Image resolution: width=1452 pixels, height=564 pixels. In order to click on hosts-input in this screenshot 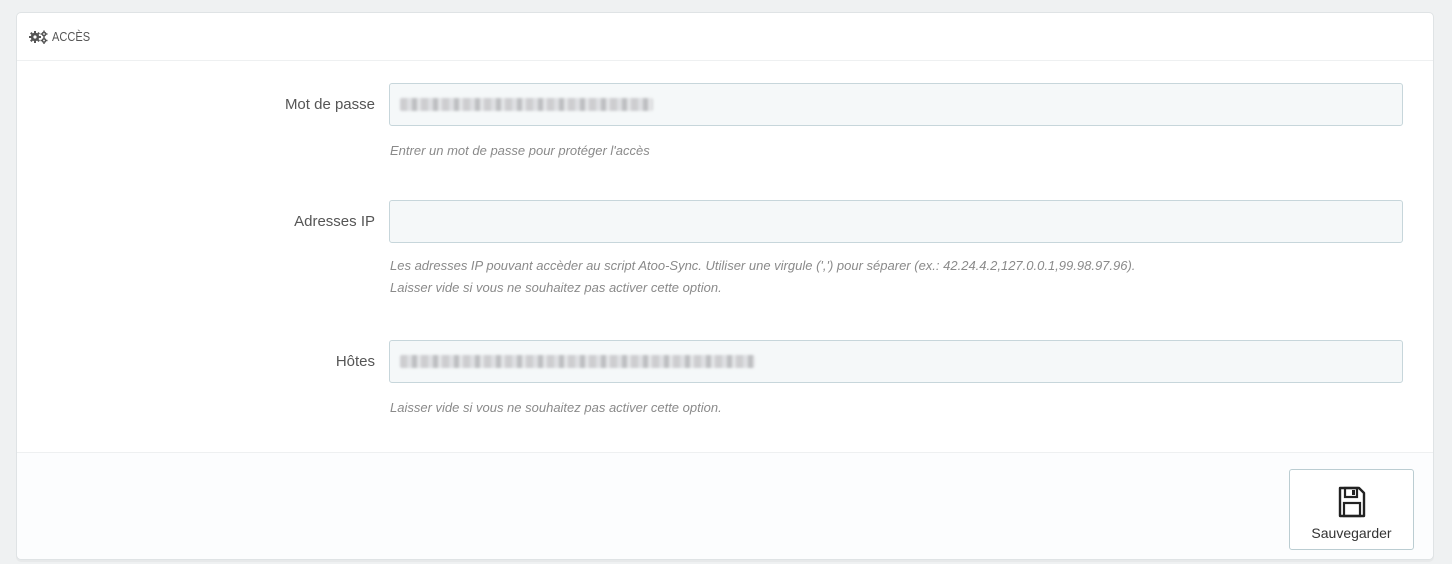, I will do `click(896, 361)`.